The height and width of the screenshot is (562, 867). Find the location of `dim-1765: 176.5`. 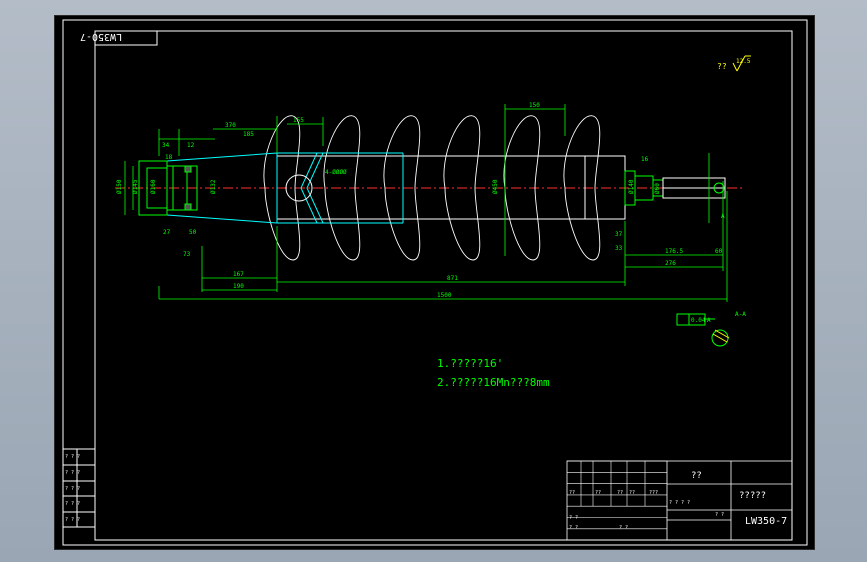

dim-1765: 176.5 is located at coordinates (674, 251).